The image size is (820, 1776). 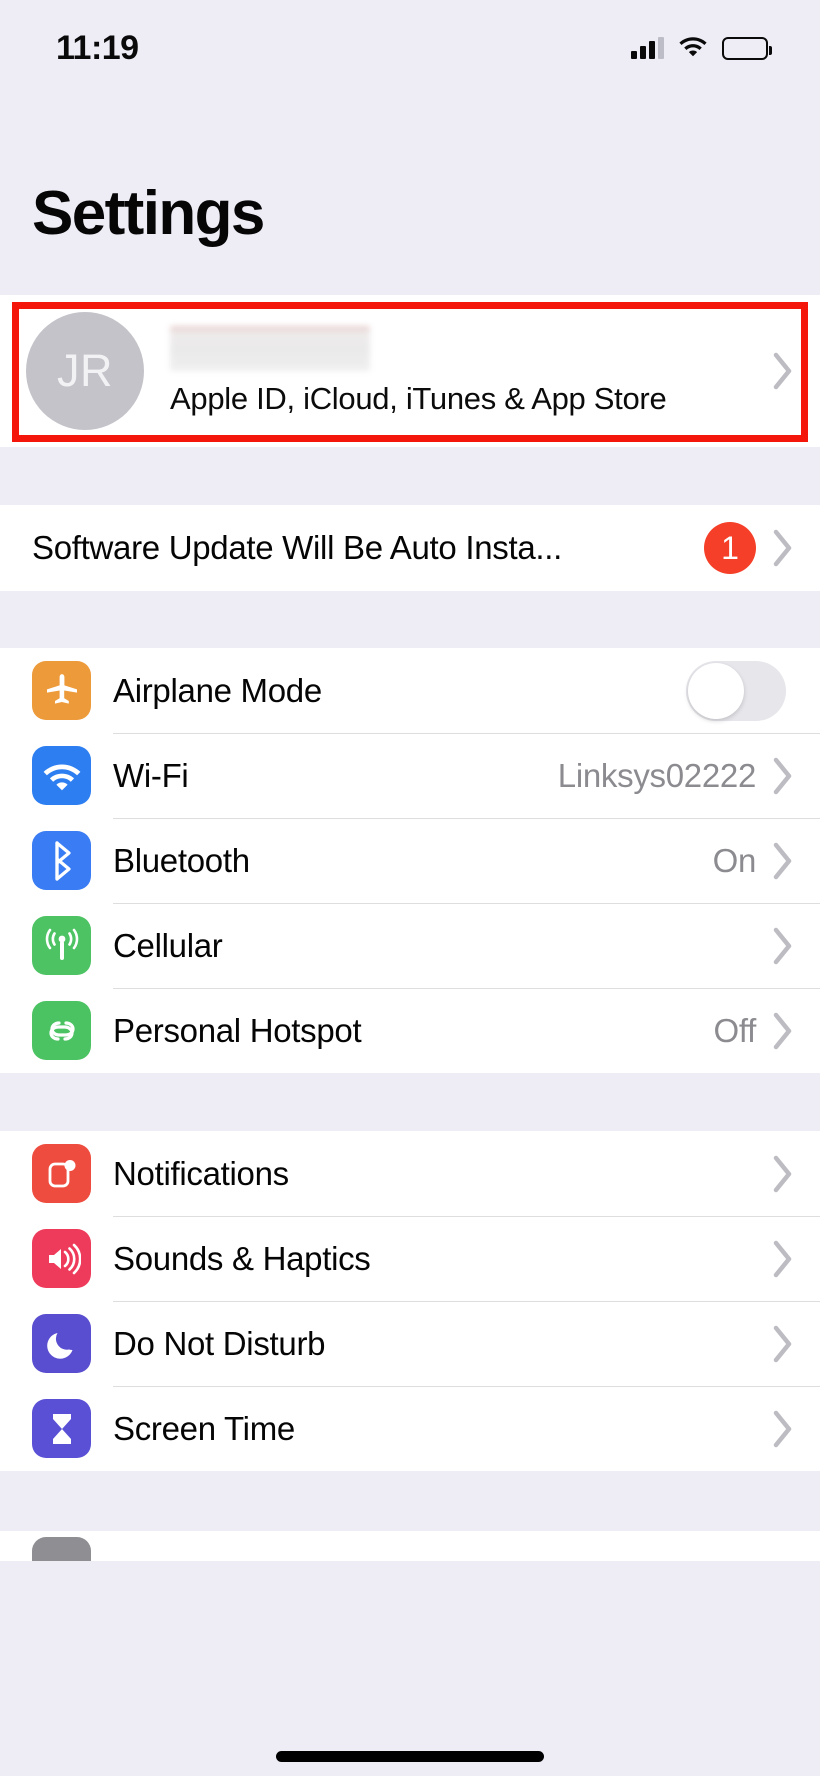 I want to click on toggle-knob, so click(x=716, y=690).